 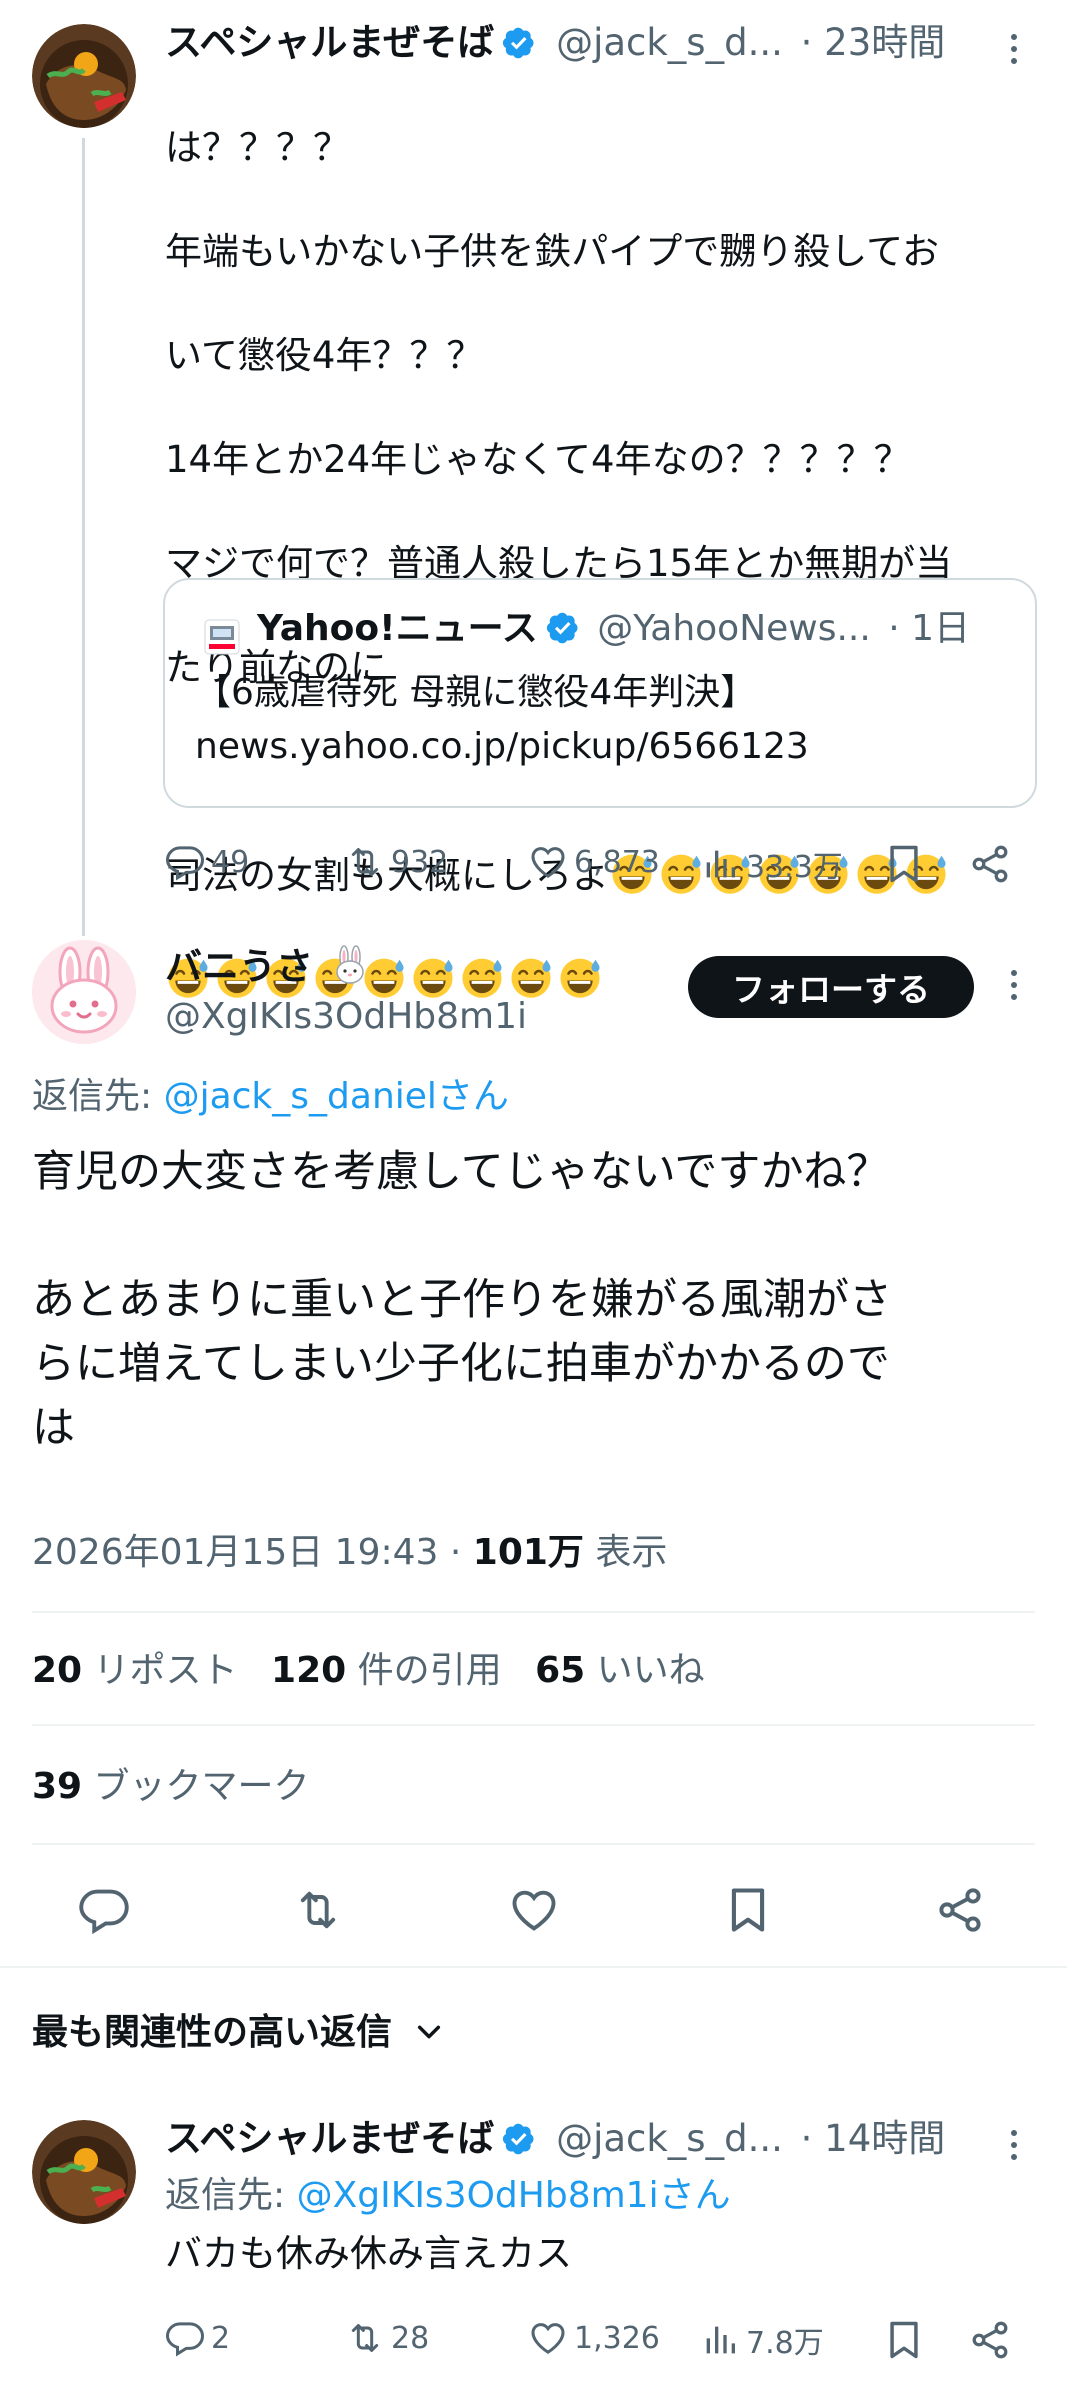 What do you see at coordinates (309, 1670) in the screenshot?
I see `stat-count: 120` at bounding box center [309, 1670].